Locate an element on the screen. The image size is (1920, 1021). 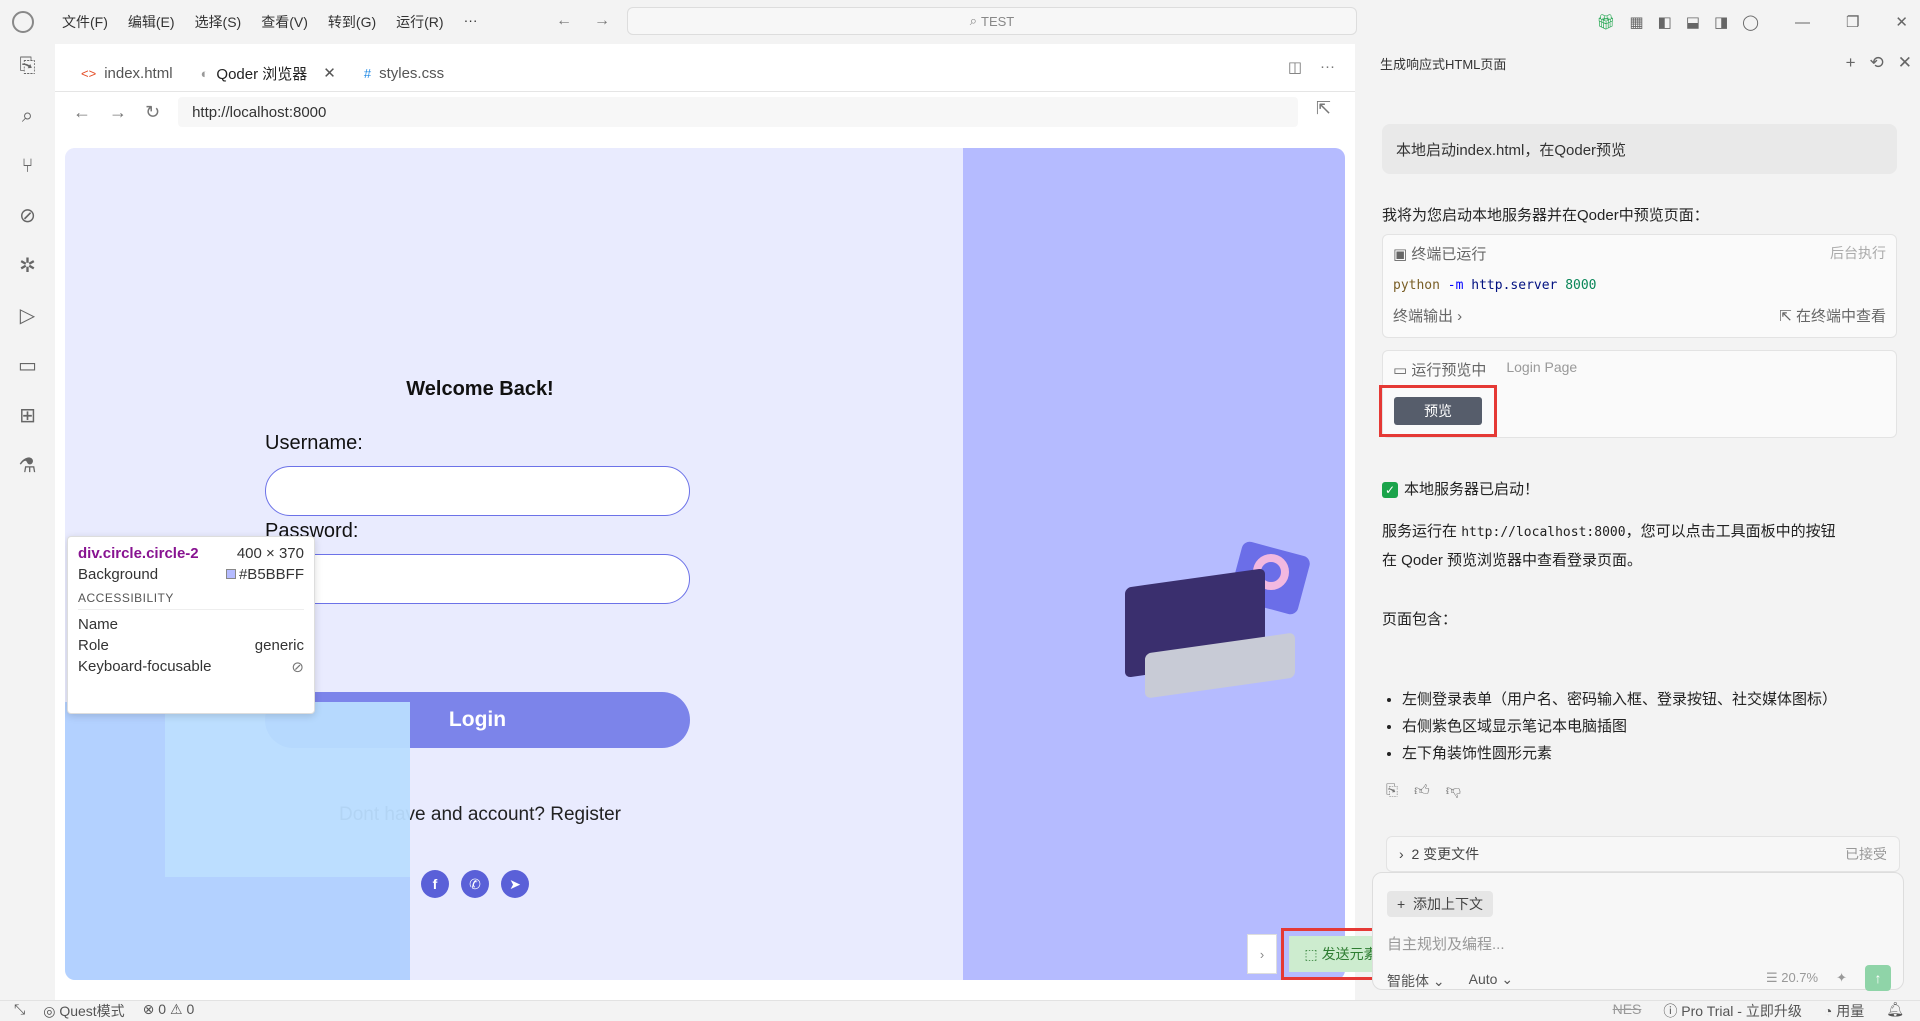
nes-toggle: NES is located at coordinates (1627, 1011).